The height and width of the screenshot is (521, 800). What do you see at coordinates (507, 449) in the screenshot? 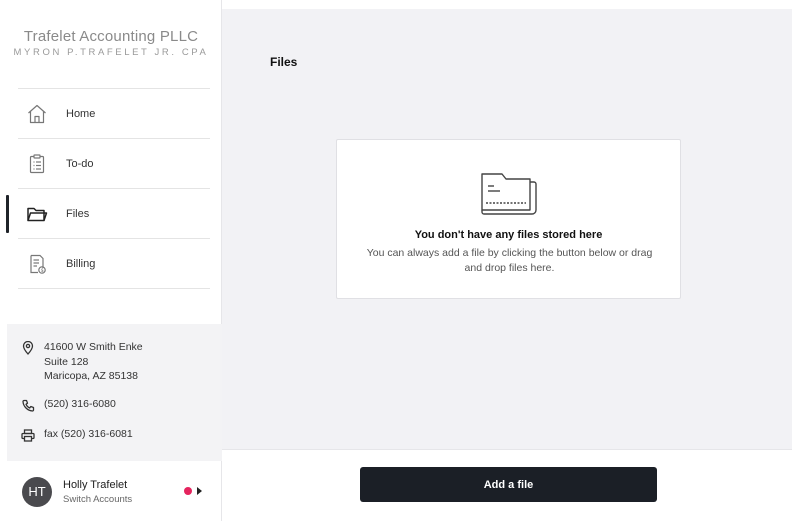
I see `footer-divider` at bounding box center [507, 449].